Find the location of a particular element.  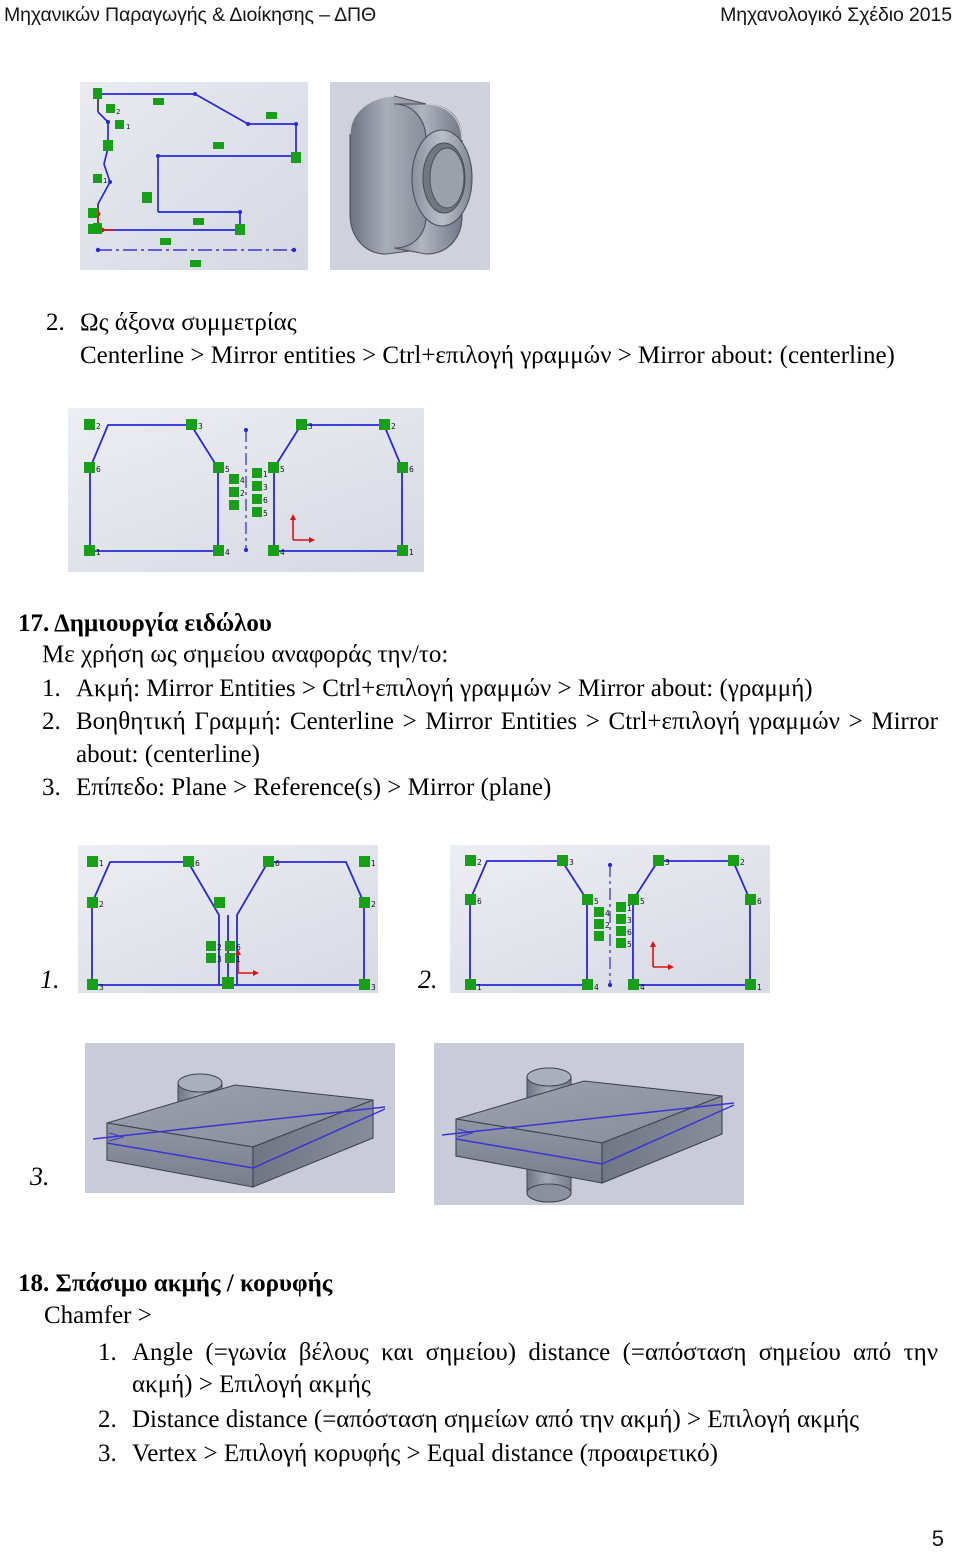

item-title: Ως άξονα συμμετρίας is located at coordinates (188, 322).